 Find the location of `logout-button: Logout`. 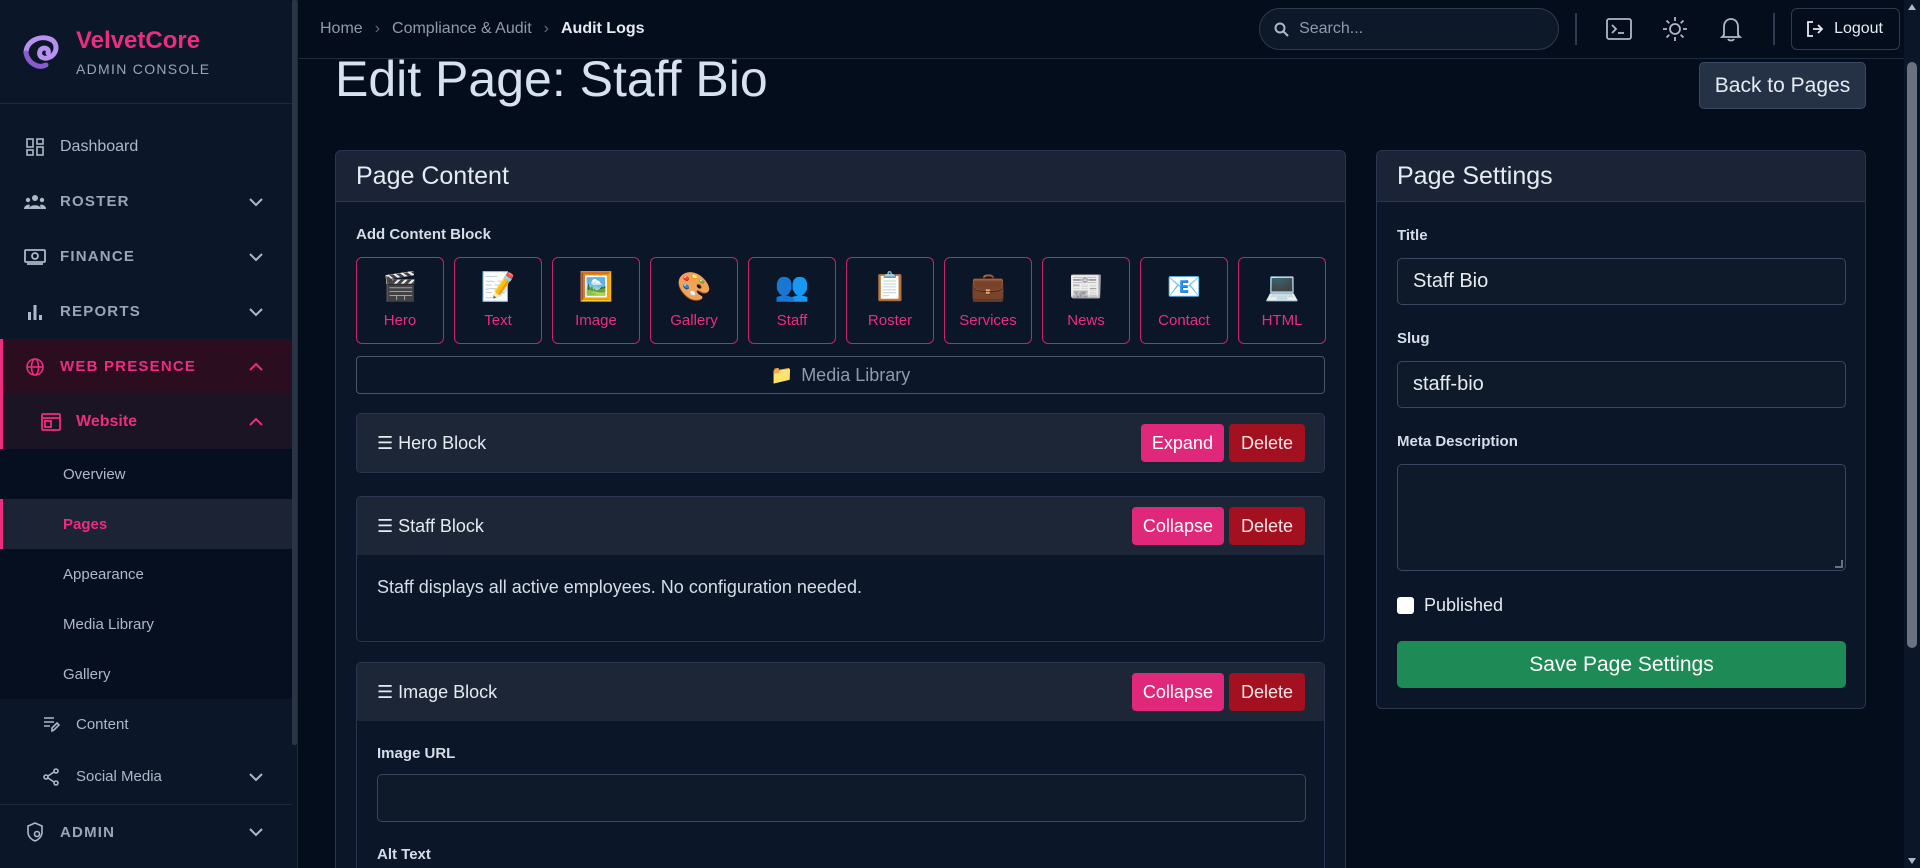

logout-button: Logout is located at coordinates (1845, 29).